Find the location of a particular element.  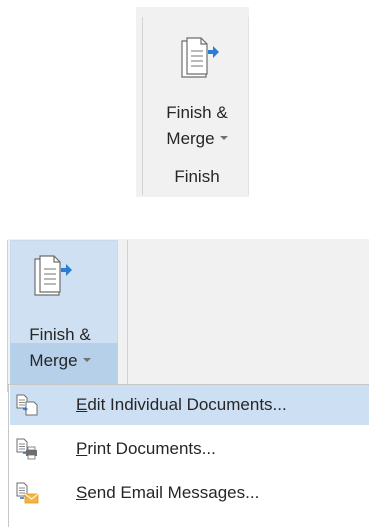

print-documents-icon is located at coordinates (26, 449).